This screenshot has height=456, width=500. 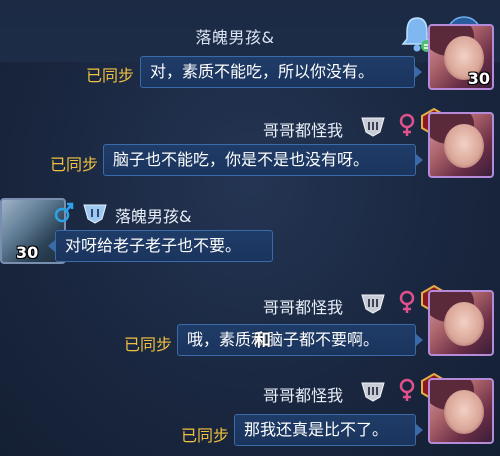 What do you see at coordinates (300, 340) in the screenshot?
I see `message-bubble: 哦，素质和脑子都不要啊。` at bounding box center [300, 340].